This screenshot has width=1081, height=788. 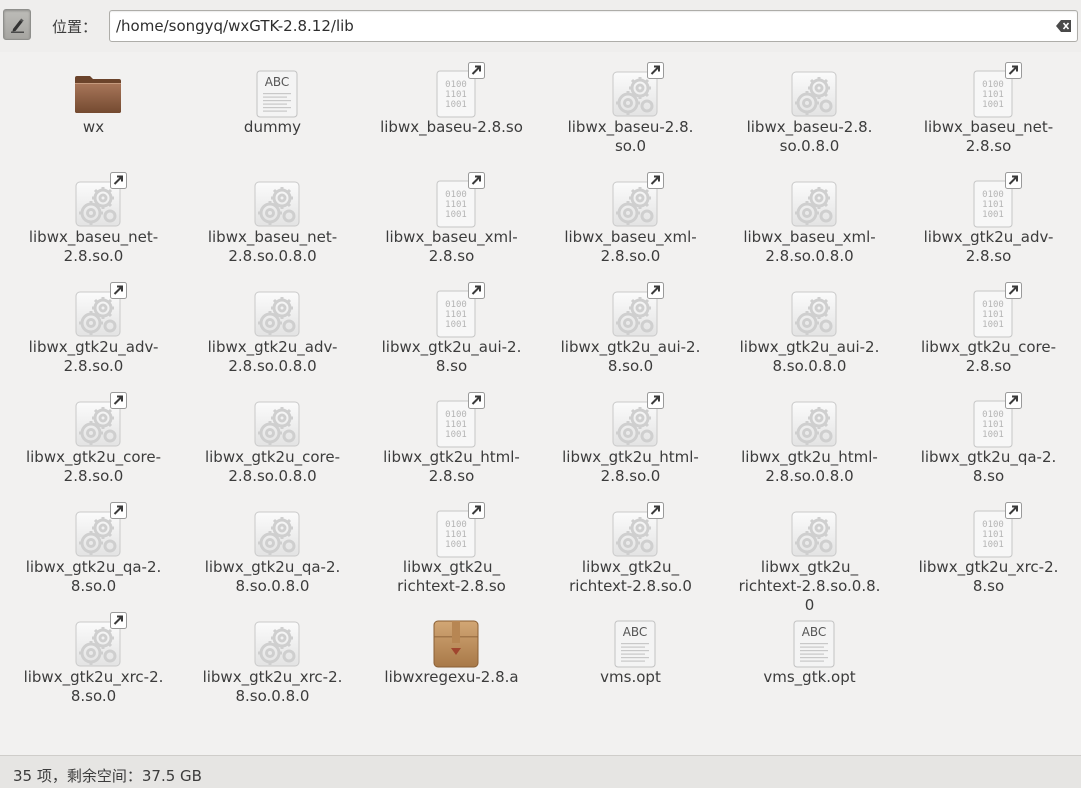 What do you see at coordinates (988, 225) in the screenshot?
I see `file-item: 0100 1101 1001 libwx_gtk2u_adv- 2.8.so` at bounding box center [988, 225].